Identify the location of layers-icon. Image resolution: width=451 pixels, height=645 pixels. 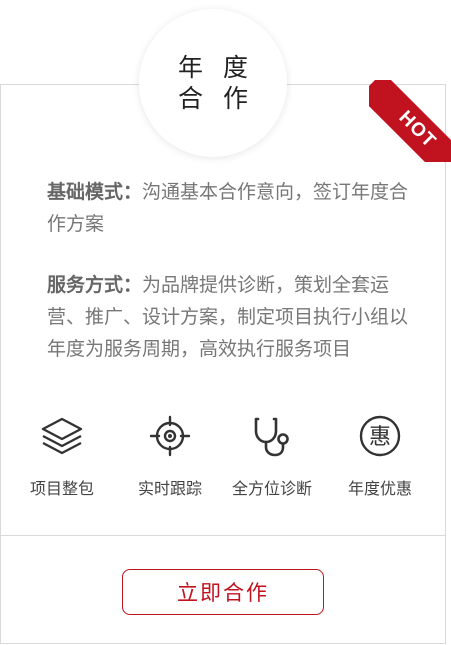
(62, 436).